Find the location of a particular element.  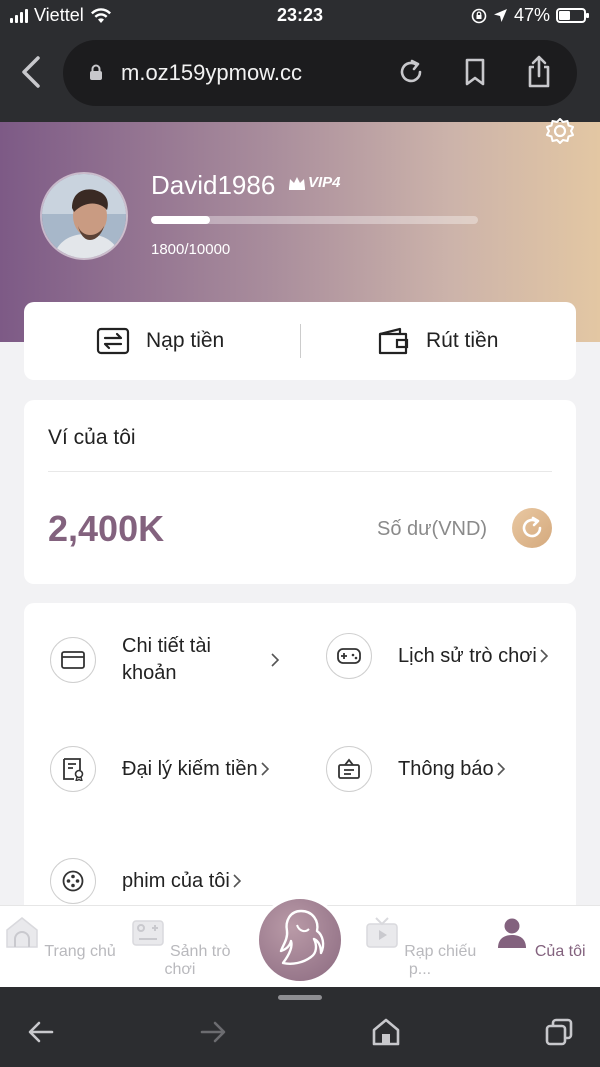

battery-percent: 47% is located at coordinates (531, 15).